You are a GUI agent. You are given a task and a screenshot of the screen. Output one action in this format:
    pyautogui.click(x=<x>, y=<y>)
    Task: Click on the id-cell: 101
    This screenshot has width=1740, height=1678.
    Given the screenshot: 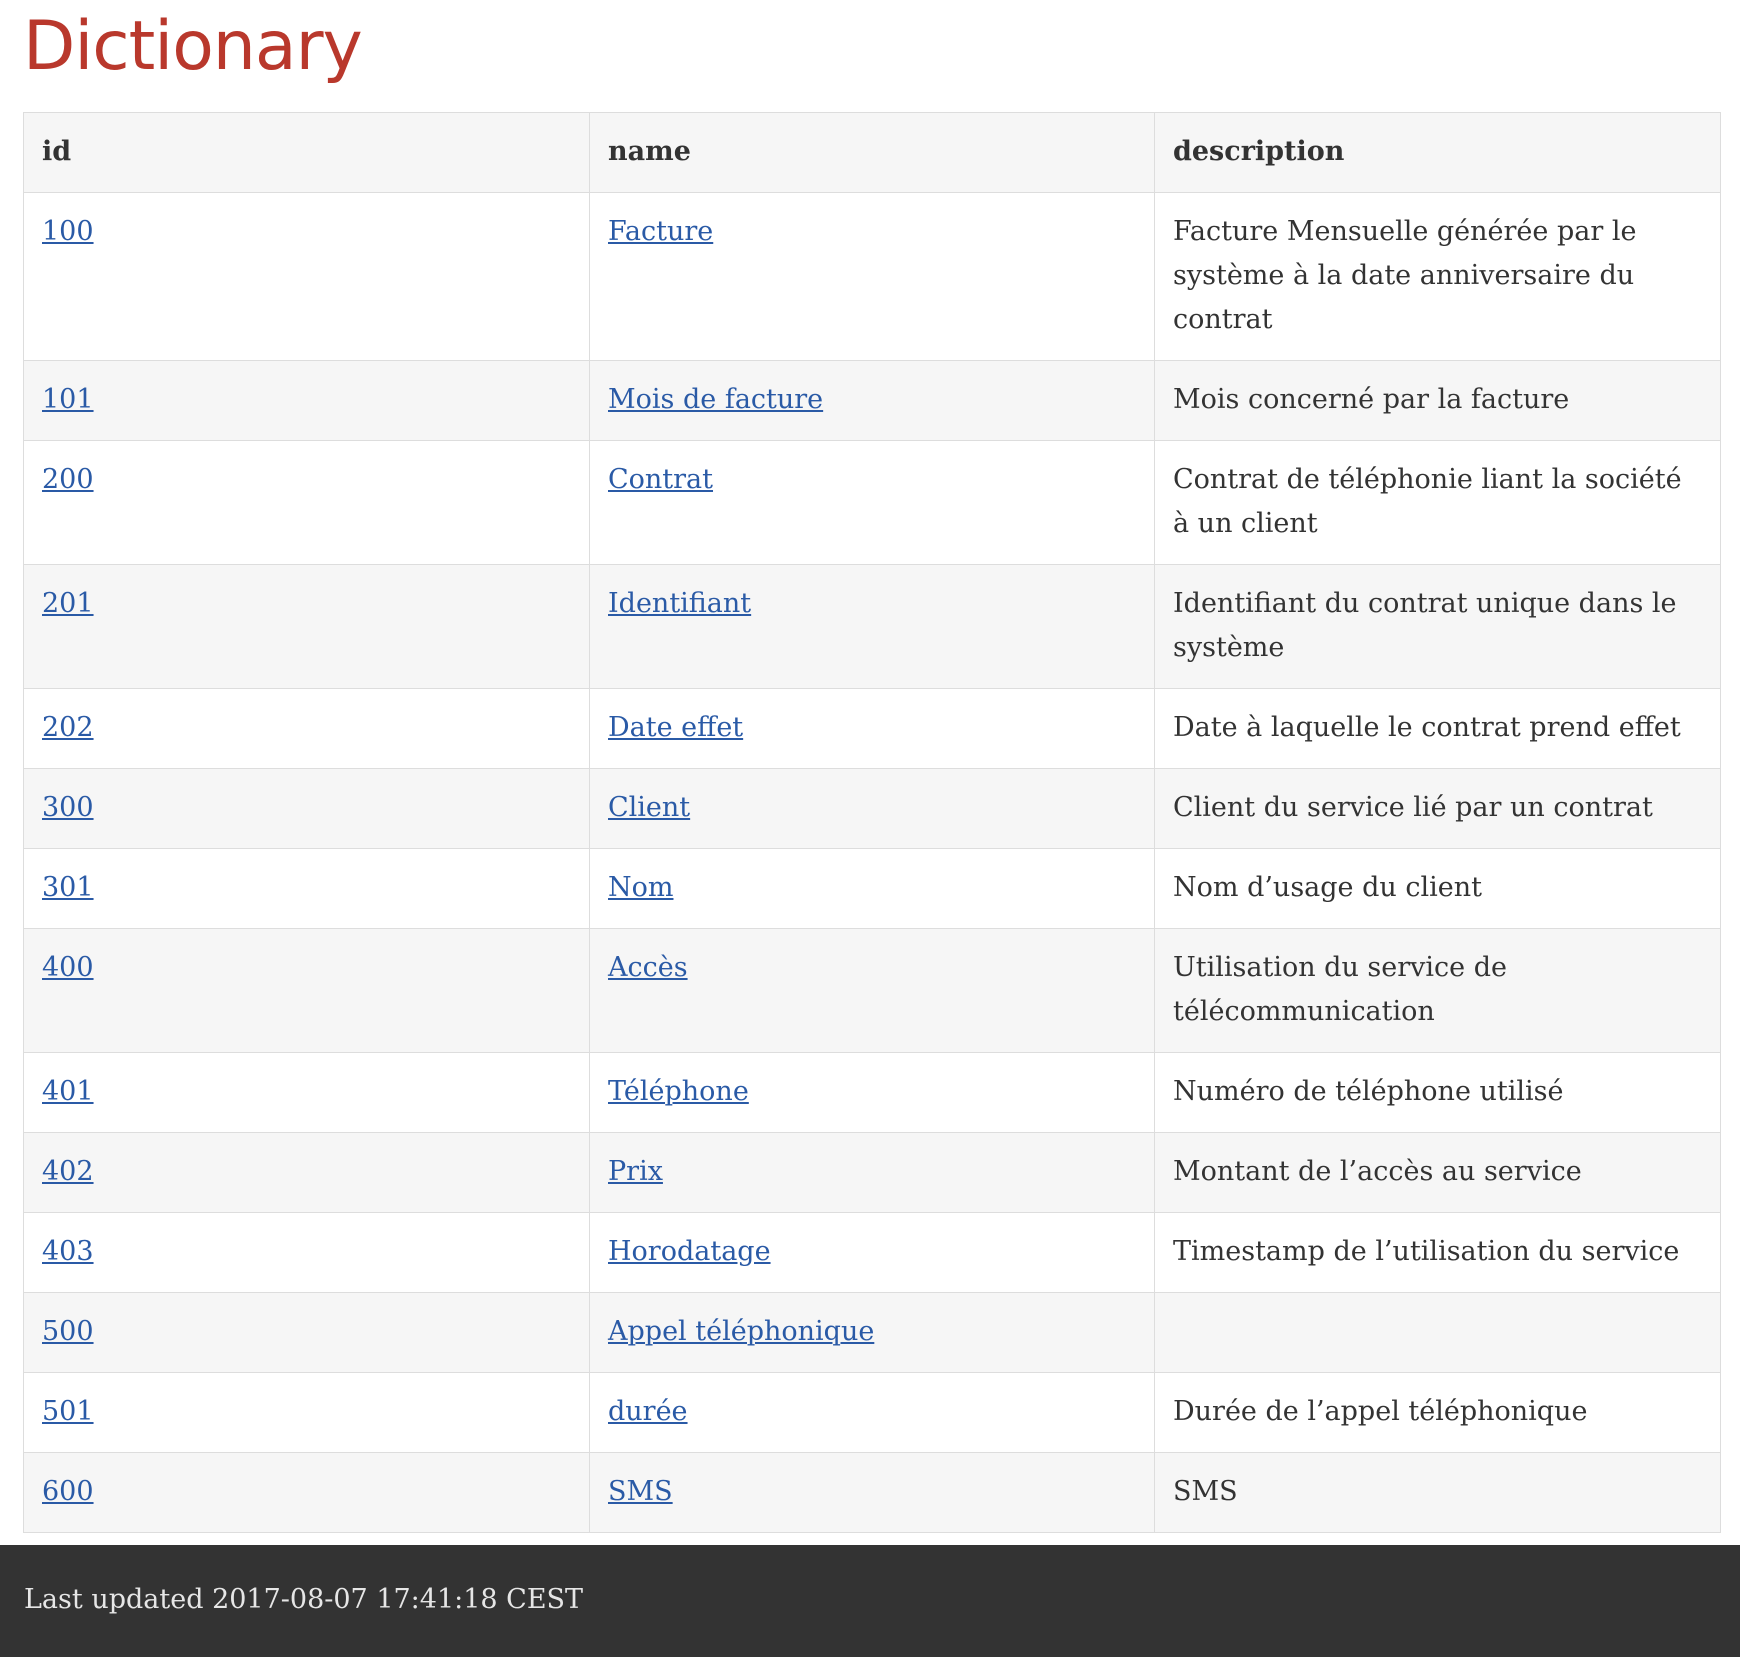 What is the action you would take?
    pyautogui.click(x=306, y=400)
    